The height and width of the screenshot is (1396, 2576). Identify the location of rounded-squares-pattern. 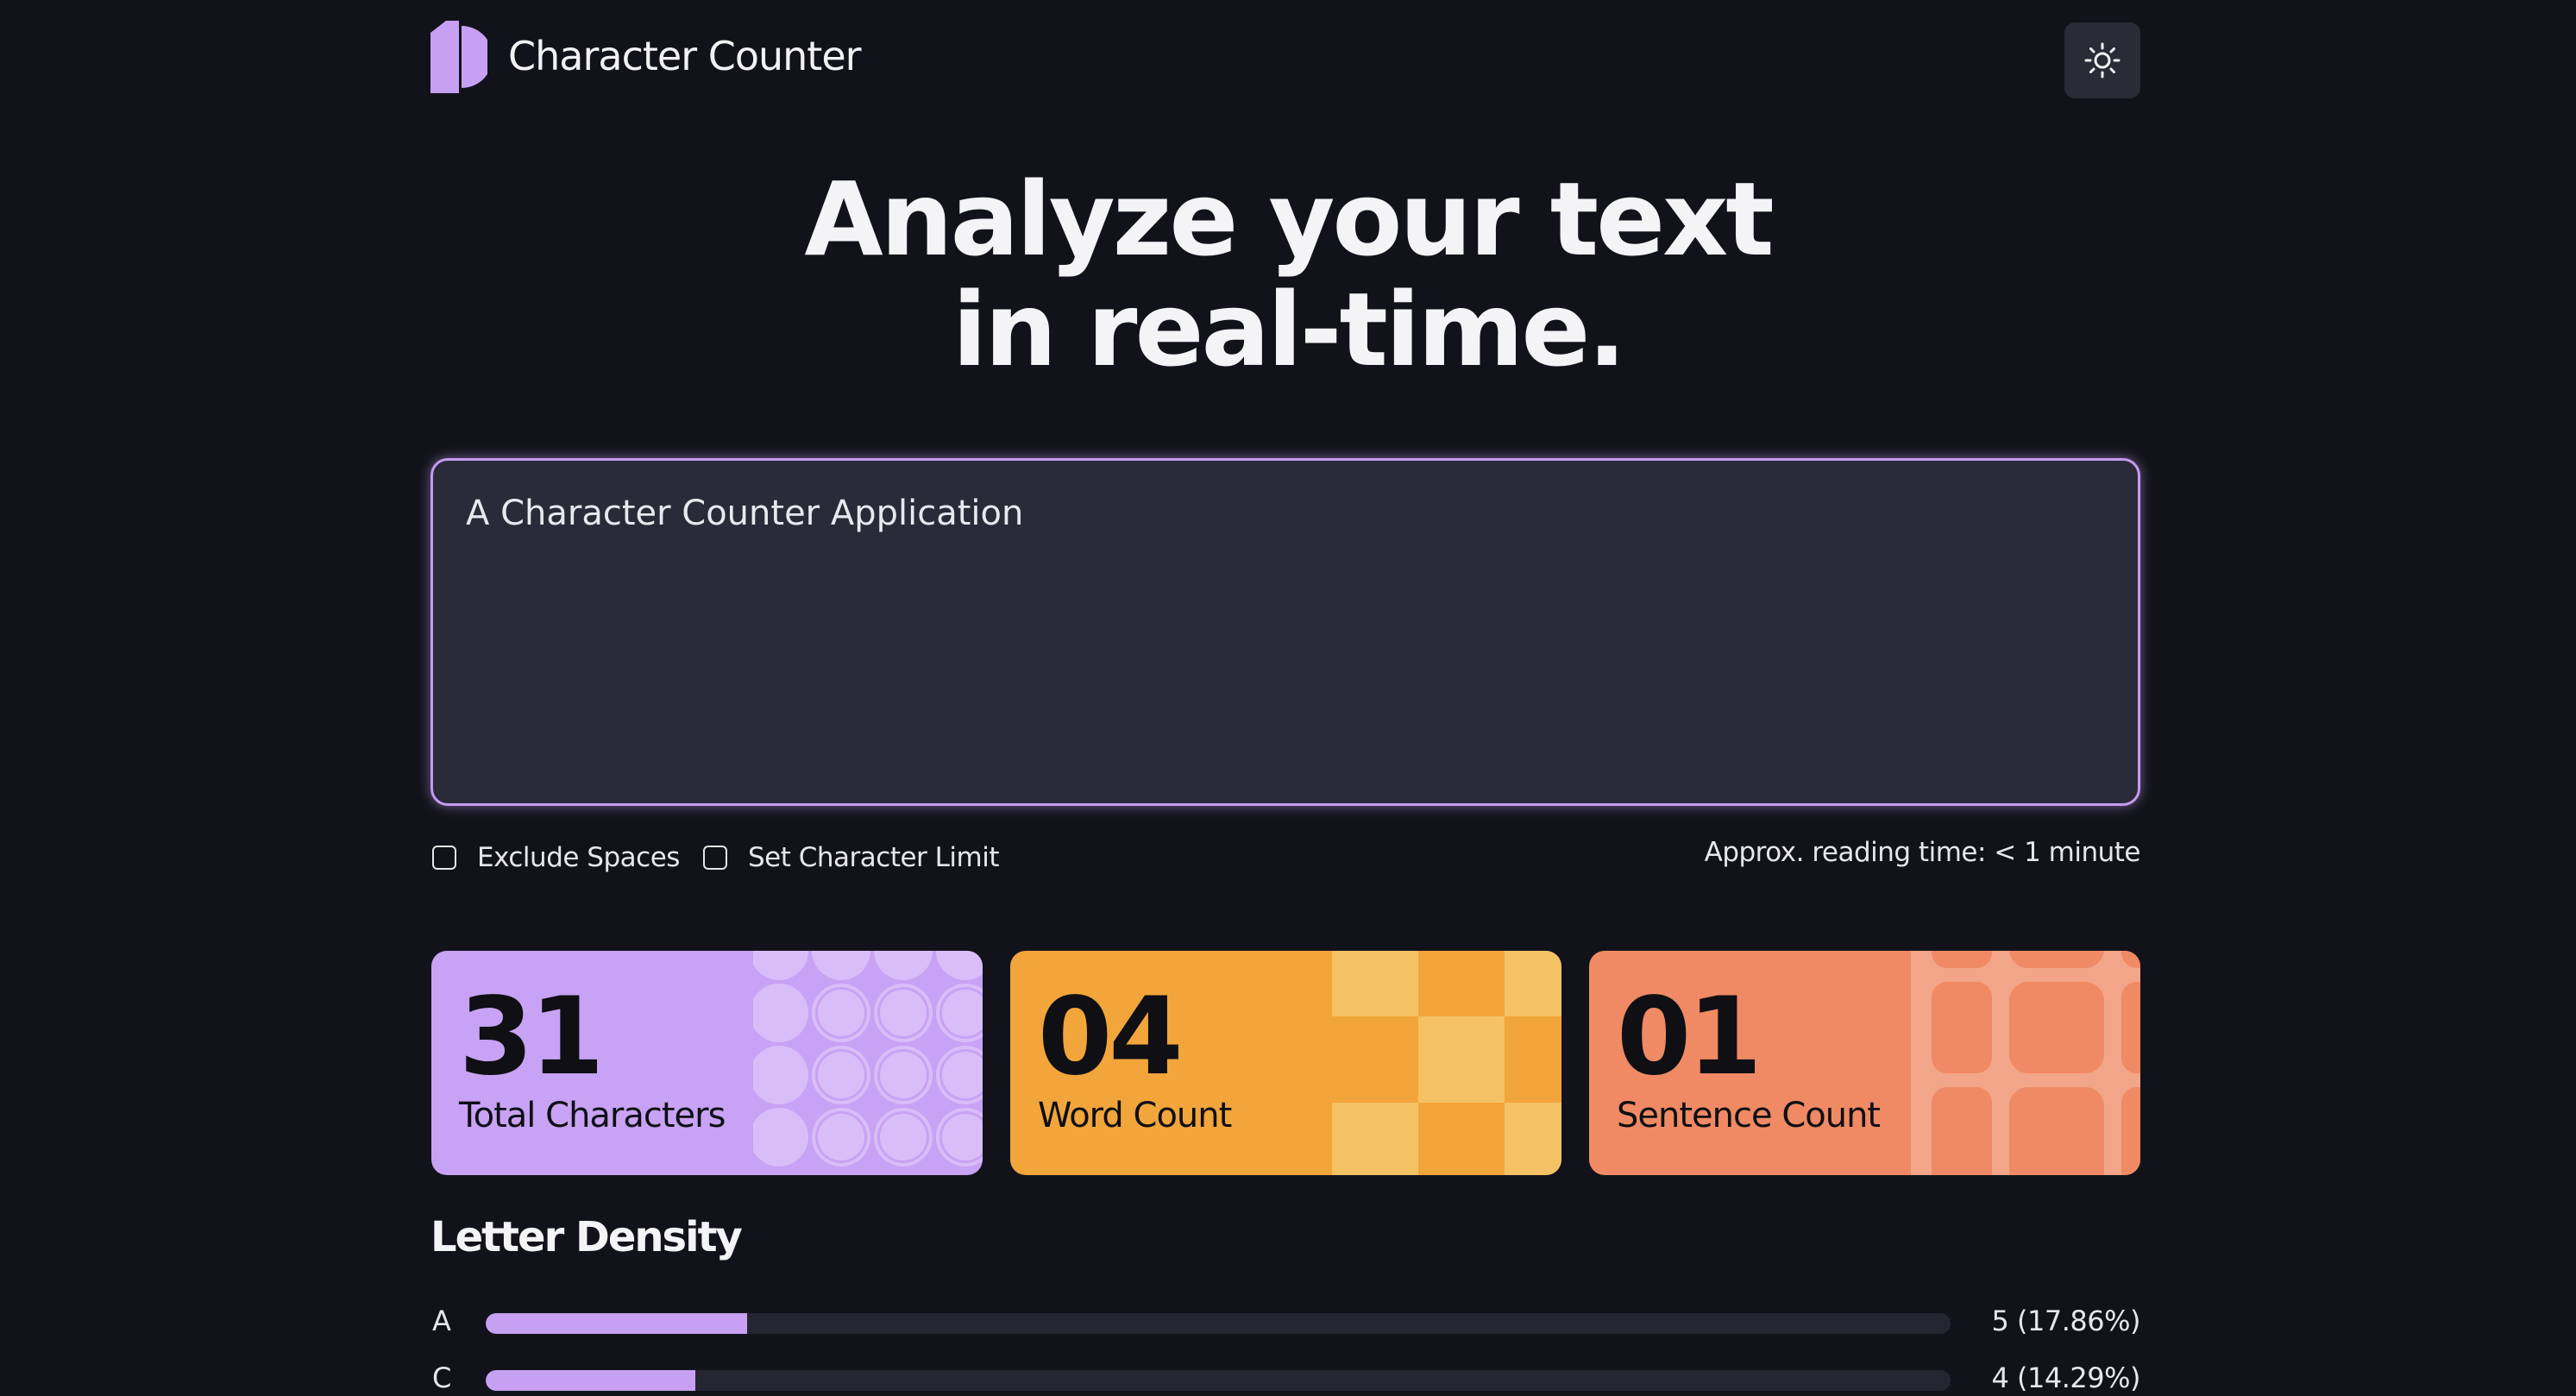
(2025, 1063).